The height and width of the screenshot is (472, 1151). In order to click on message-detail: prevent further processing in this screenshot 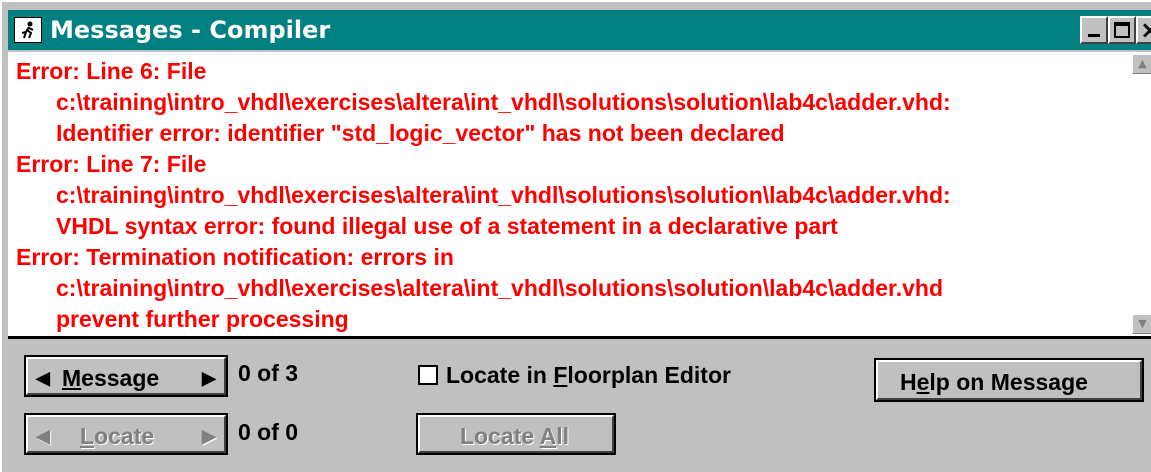, I will do `click(202, 319)`.